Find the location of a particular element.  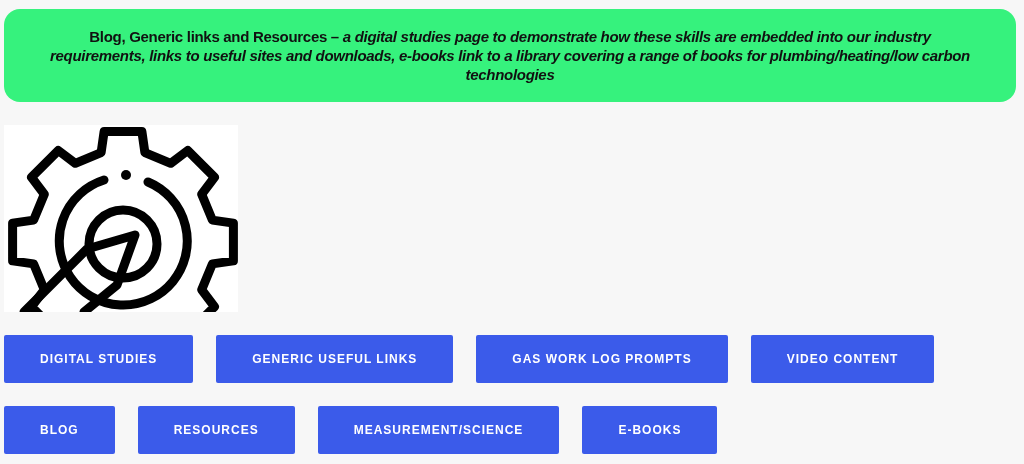

nav-button: MEASUREMENT/SCIENCE is located at coordinates (438, 430).